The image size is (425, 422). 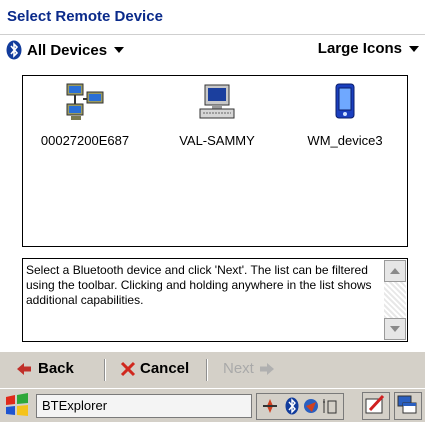 I want to click on system-tray, so click(x=300, y=406).